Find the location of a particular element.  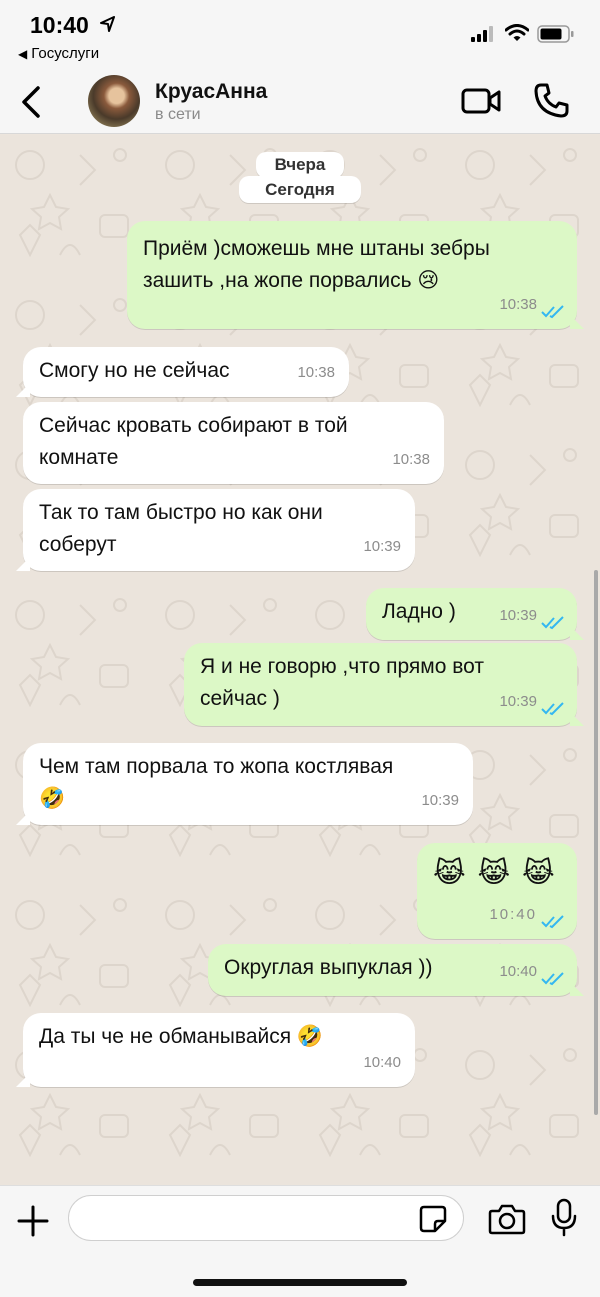

wifi-icon is located at coordinates (517, 32).